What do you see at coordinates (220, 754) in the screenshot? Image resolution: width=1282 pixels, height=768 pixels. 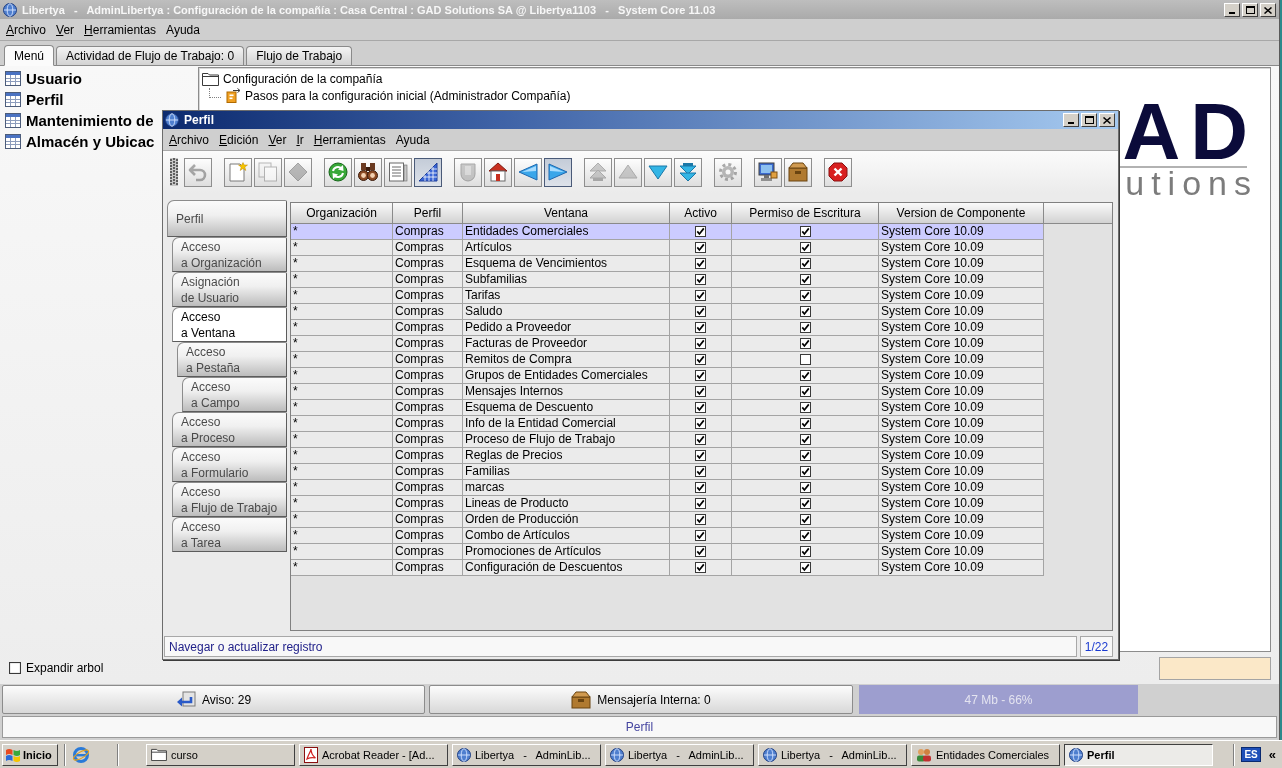 I see `taskbar-button: curso` at bounding box center [220, 754].